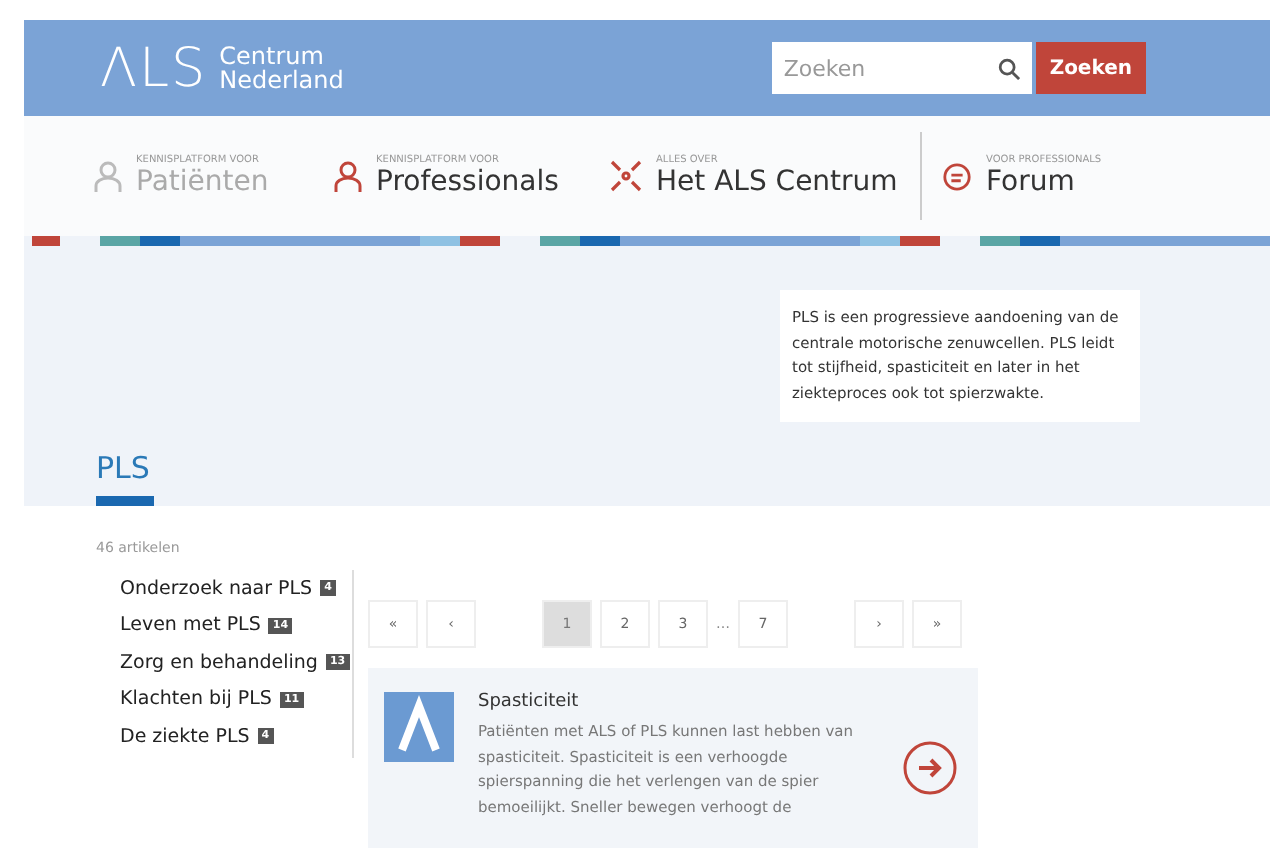 The image size is (1270, 850). What do you see at coordinates (777, 182) in the screenshot?
I see `nav-label: Het ALS Centrum` at bounding box center [777, 182].